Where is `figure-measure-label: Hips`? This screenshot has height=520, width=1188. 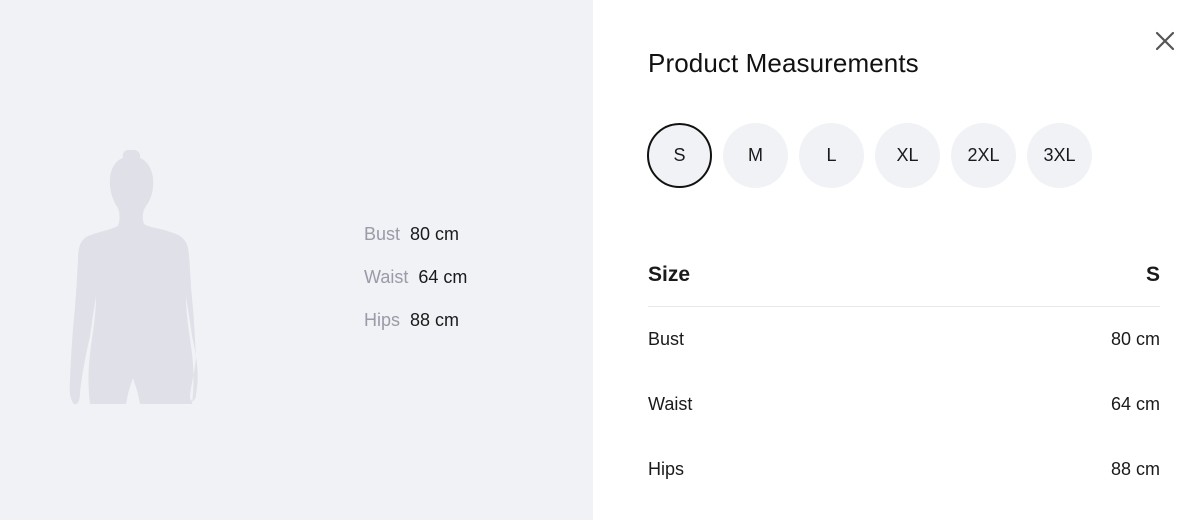 figure-measure-label: Hips is located at coordinates (382, 320).